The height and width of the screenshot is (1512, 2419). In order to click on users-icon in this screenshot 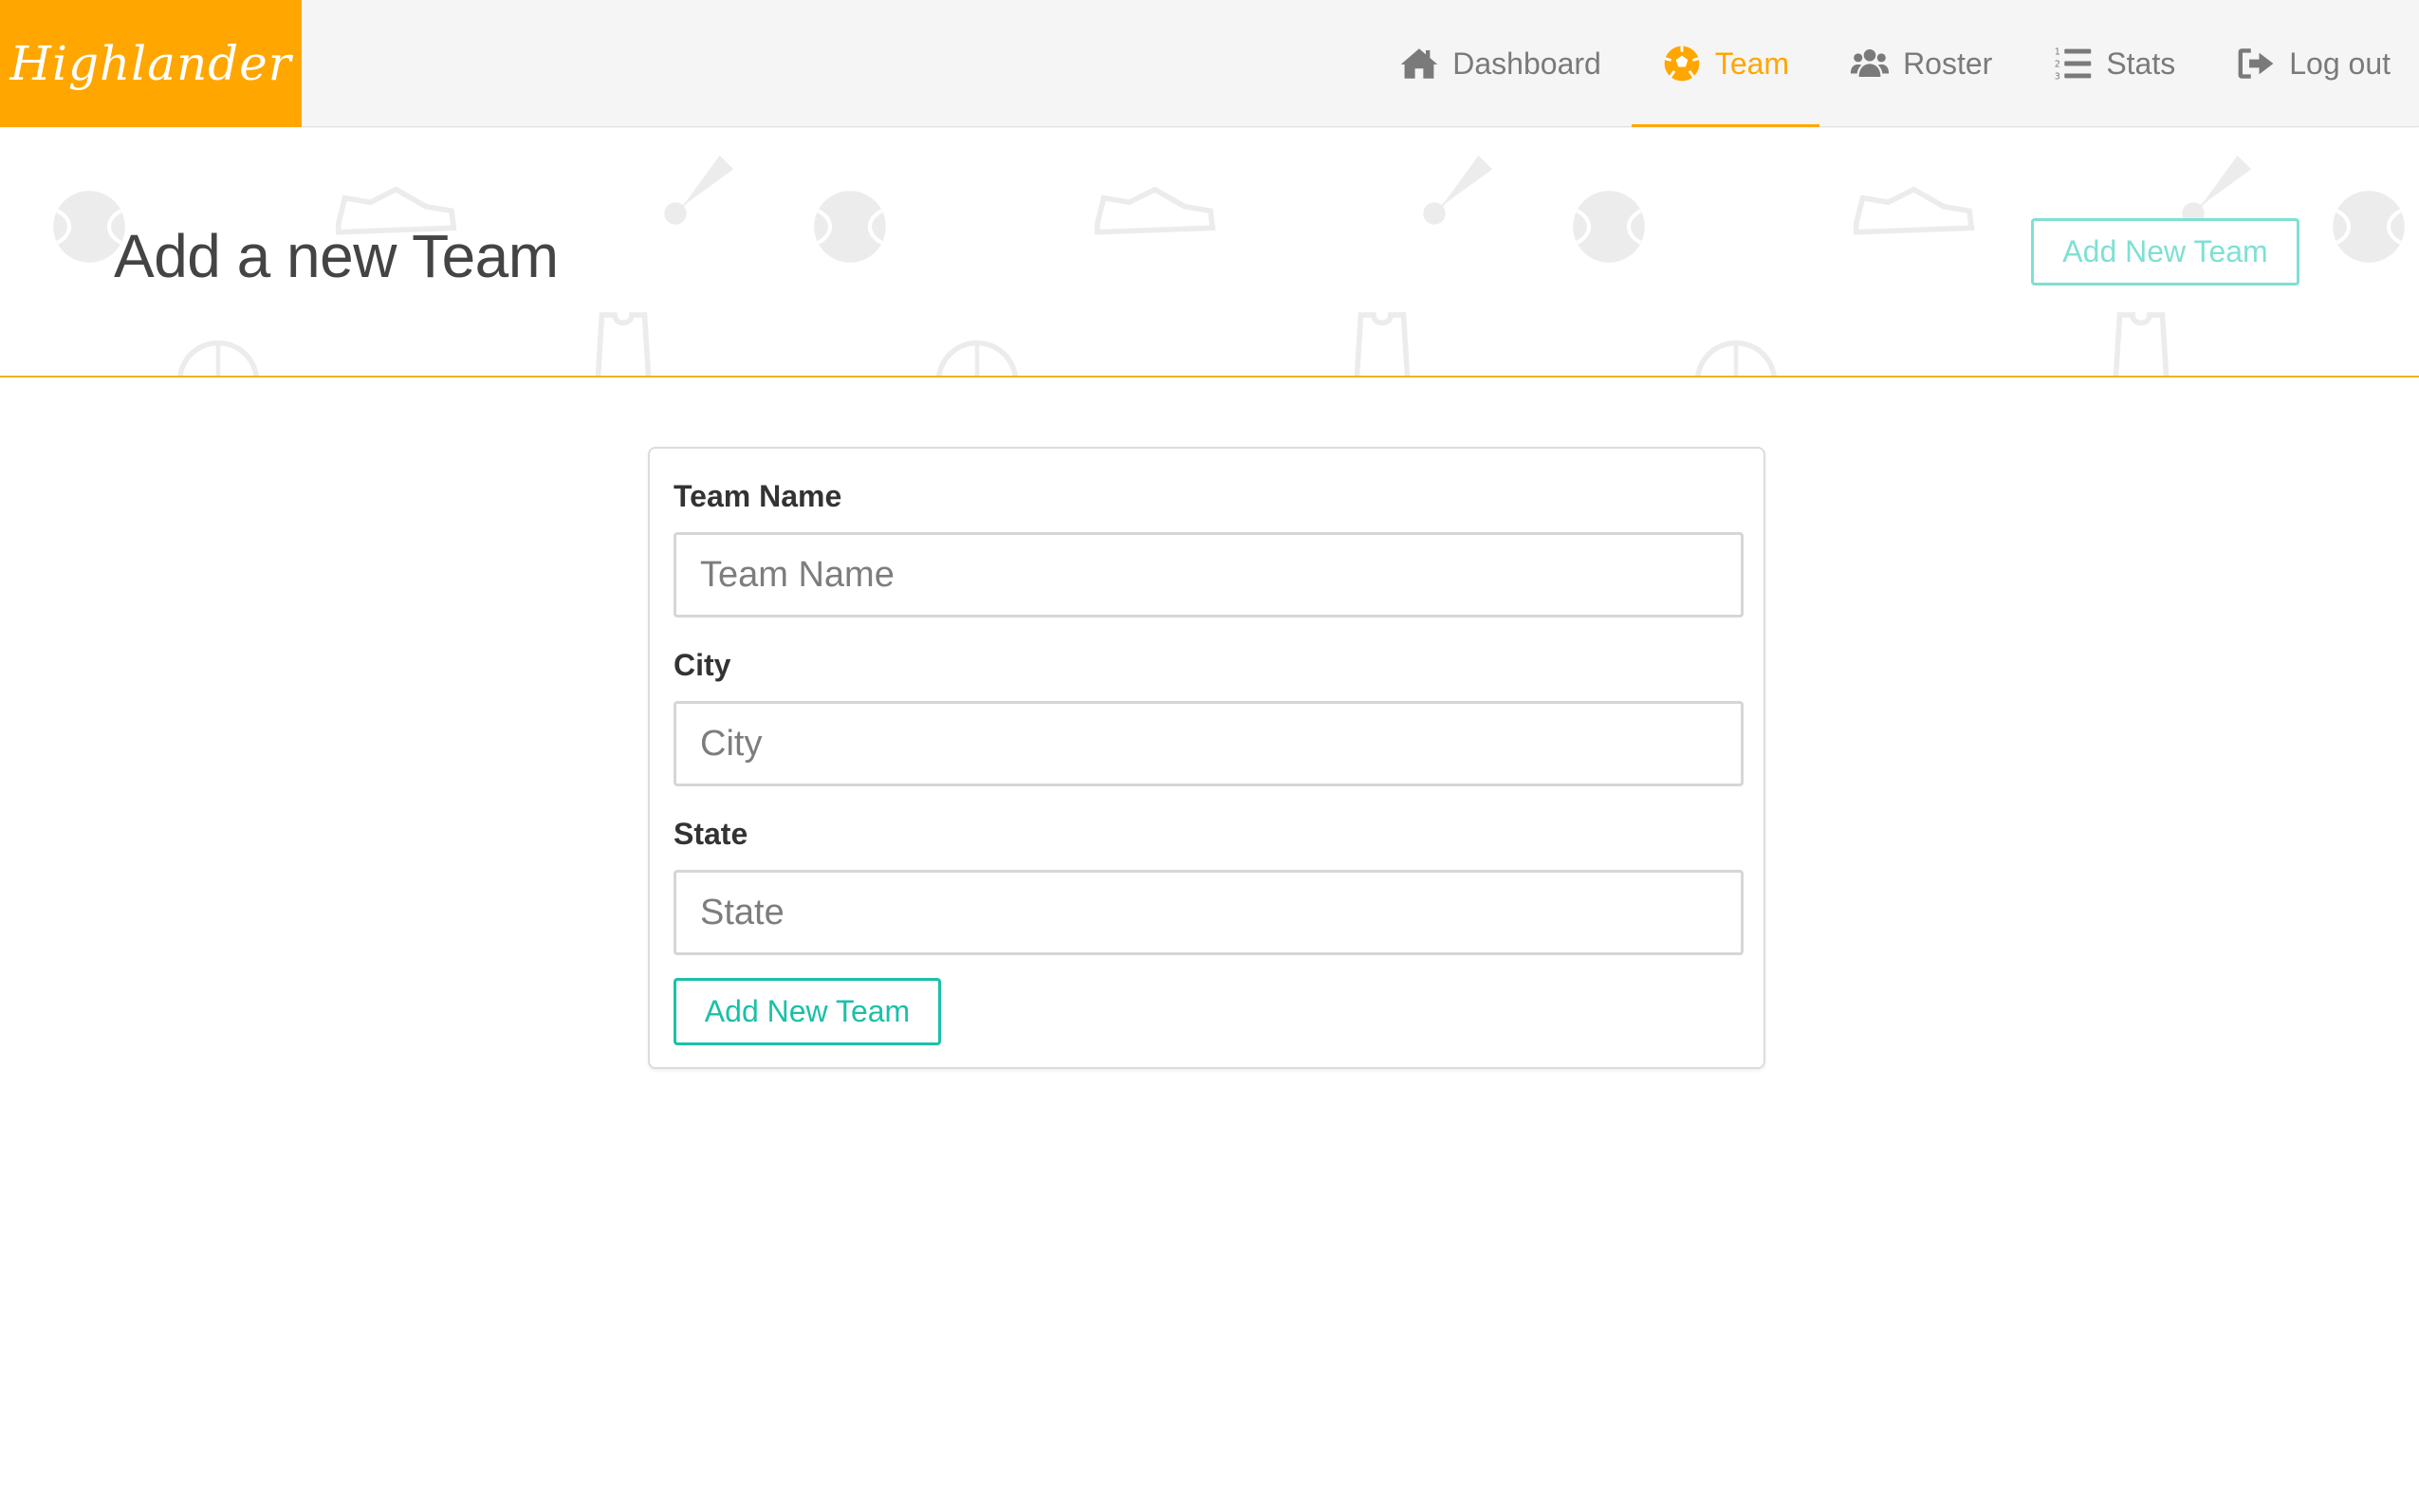, I will do `click(1870, 62)`.